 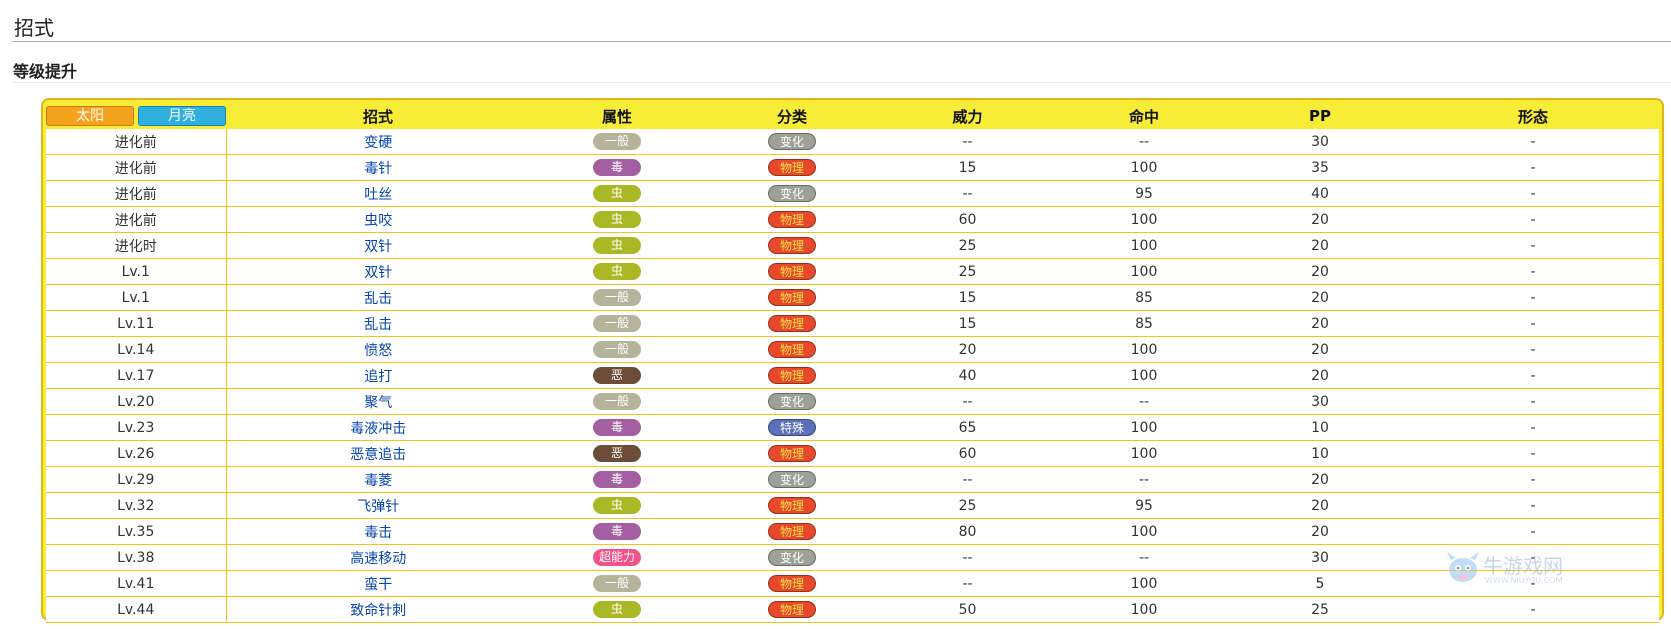 I want to click on type-badge: 恶, so click(x=617, y=453).